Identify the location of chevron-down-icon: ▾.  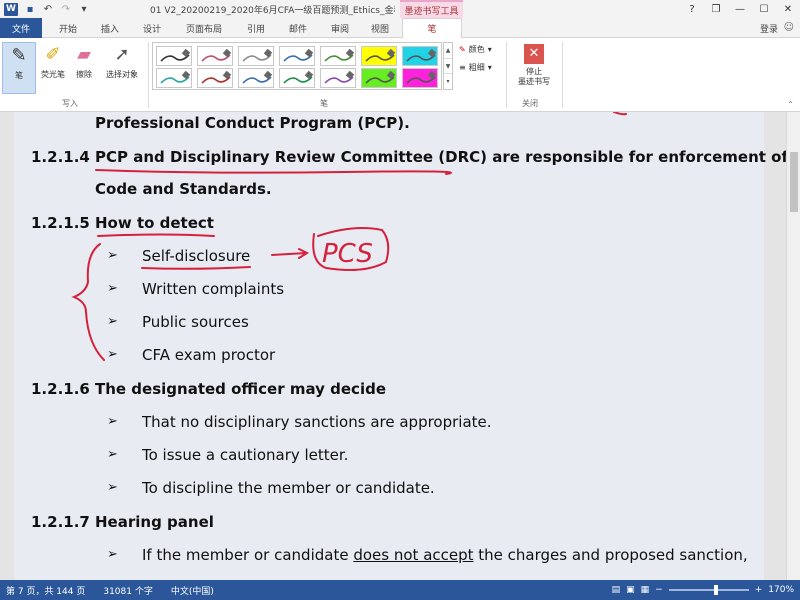
(489, 49).